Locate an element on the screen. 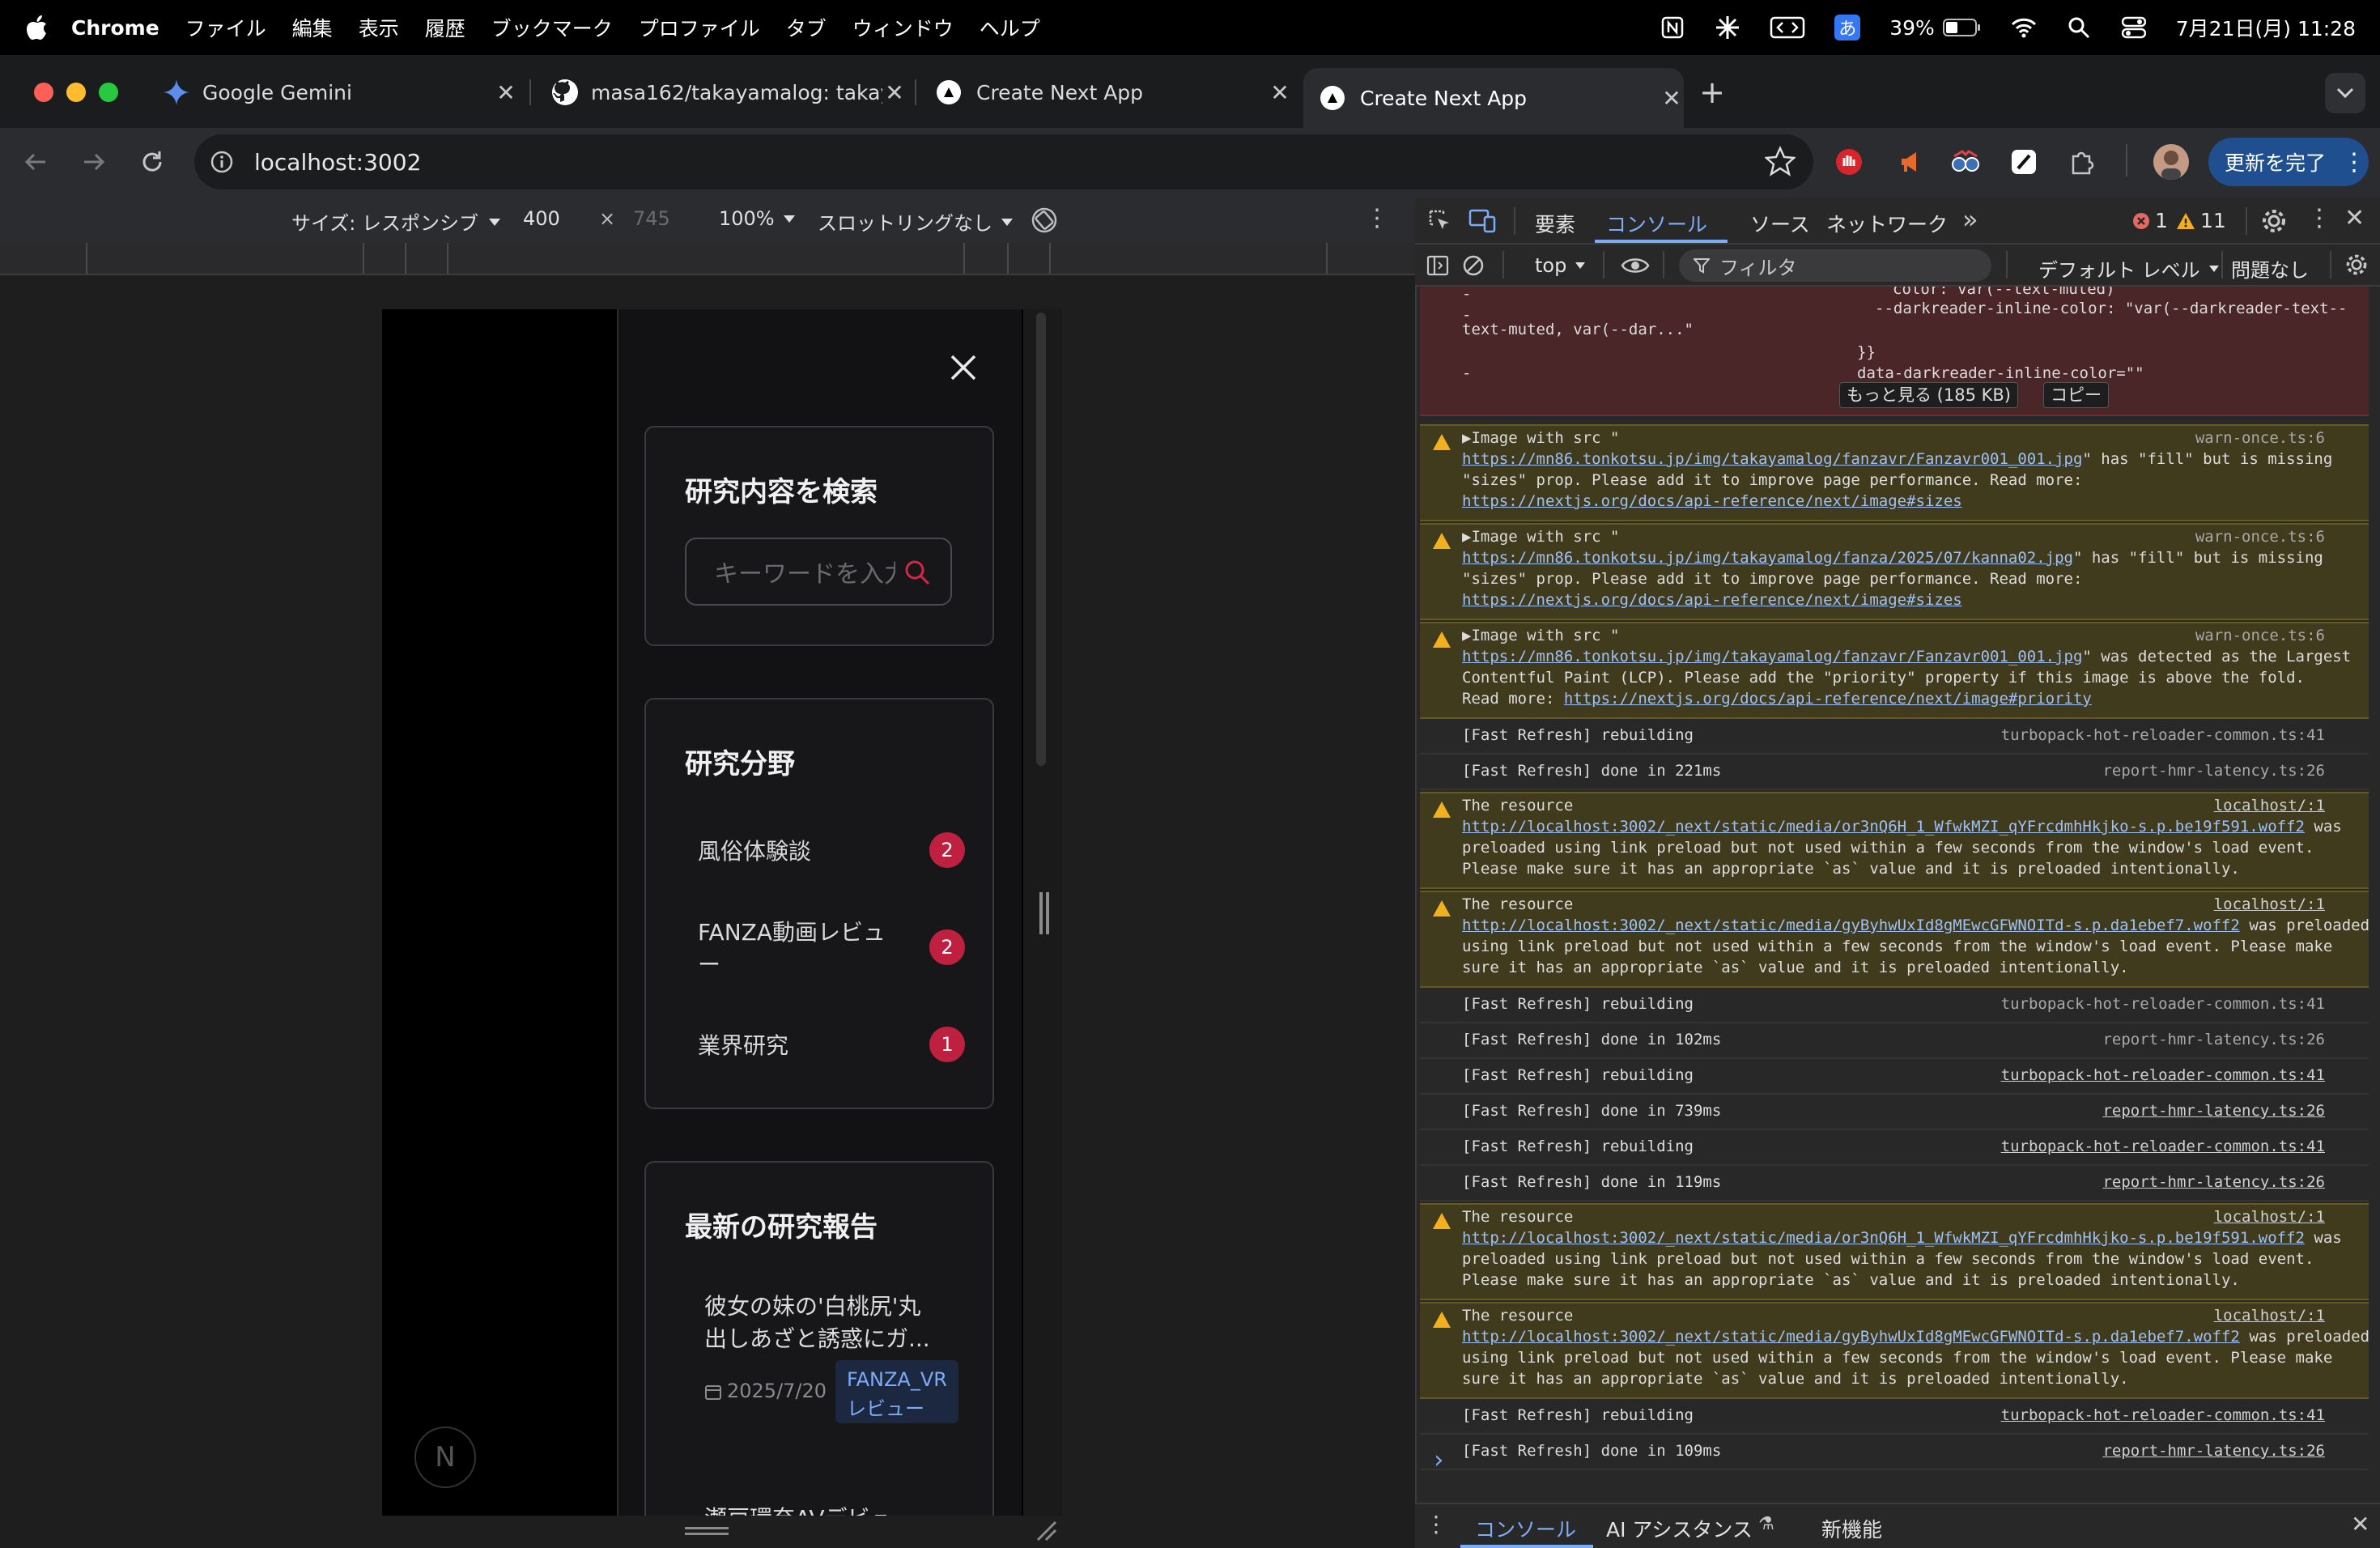  kebab-menu-icon: ⋮ is located at coordinates (2354, 162).